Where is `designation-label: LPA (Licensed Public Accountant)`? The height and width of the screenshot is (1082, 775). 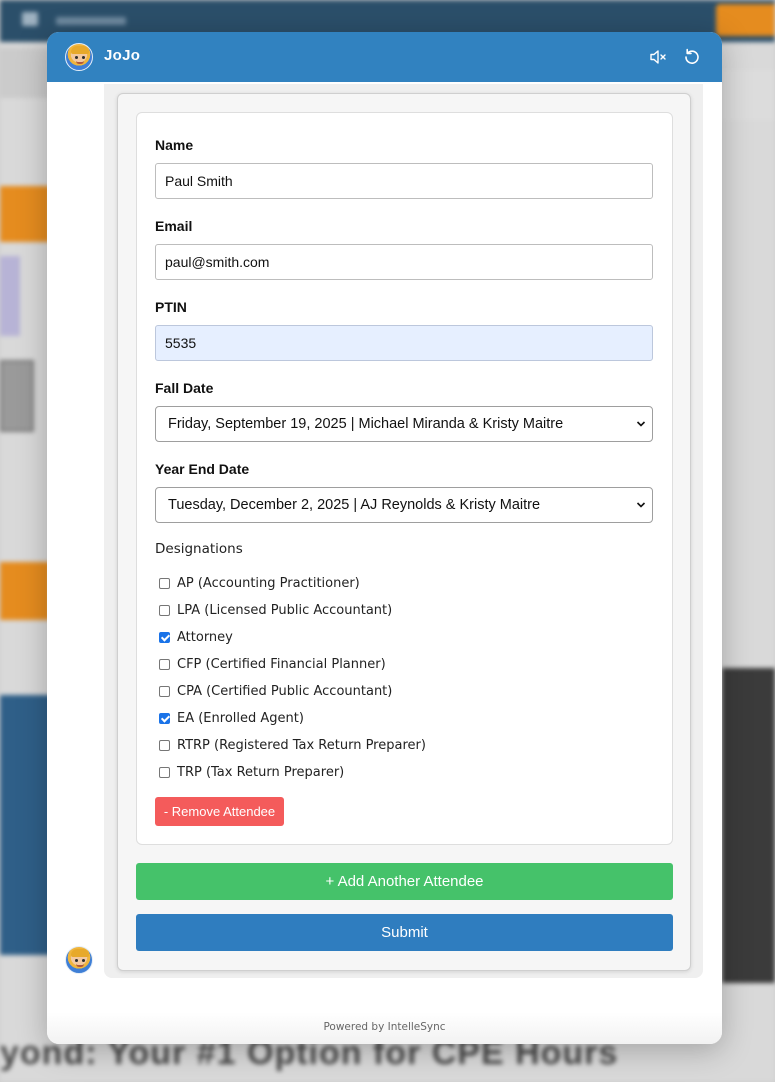
designation-label: LPA (Licensed Public Accountant) is located at coordinates (285, 610).